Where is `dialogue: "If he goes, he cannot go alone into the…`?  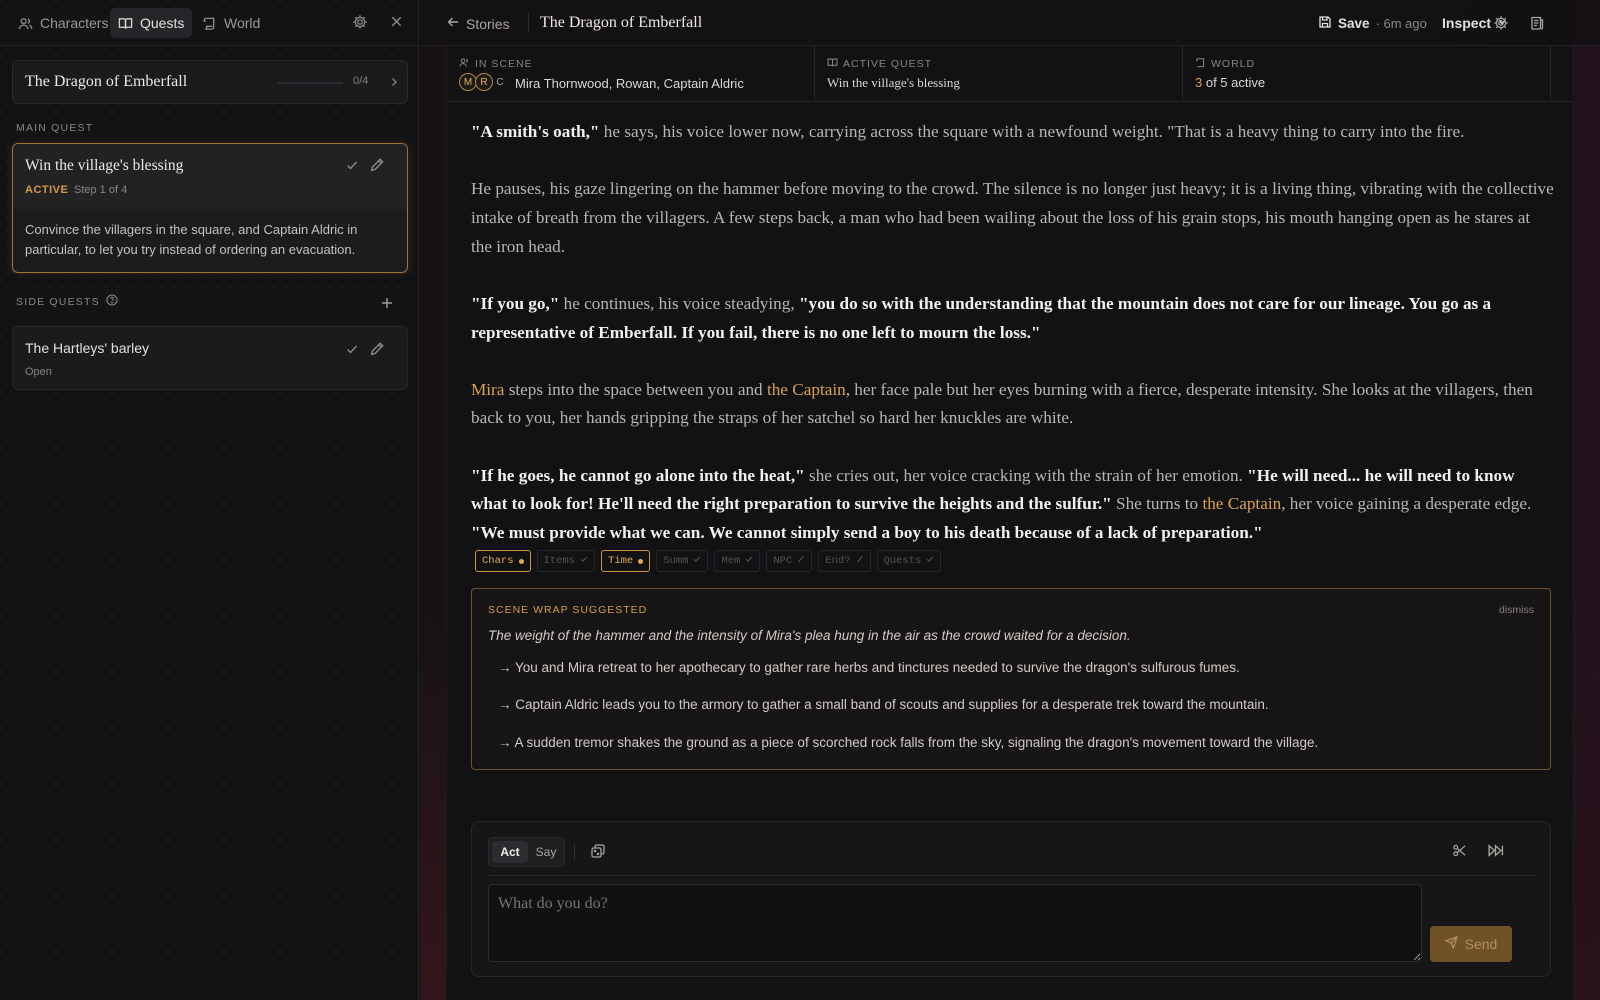
dialogue: "If he goes, he cannot go alone into the… is located at coordinates (638, 475).